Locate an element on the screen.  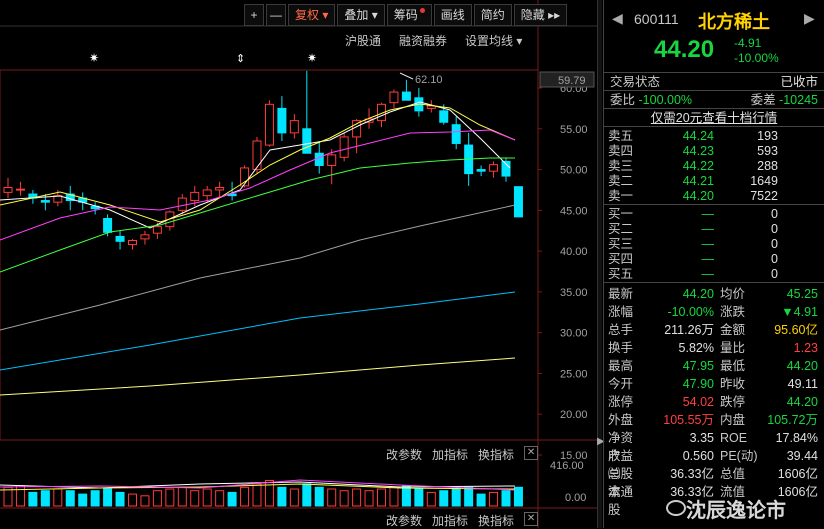
stat-value: -10.00% is located at coordinates (690, 312).